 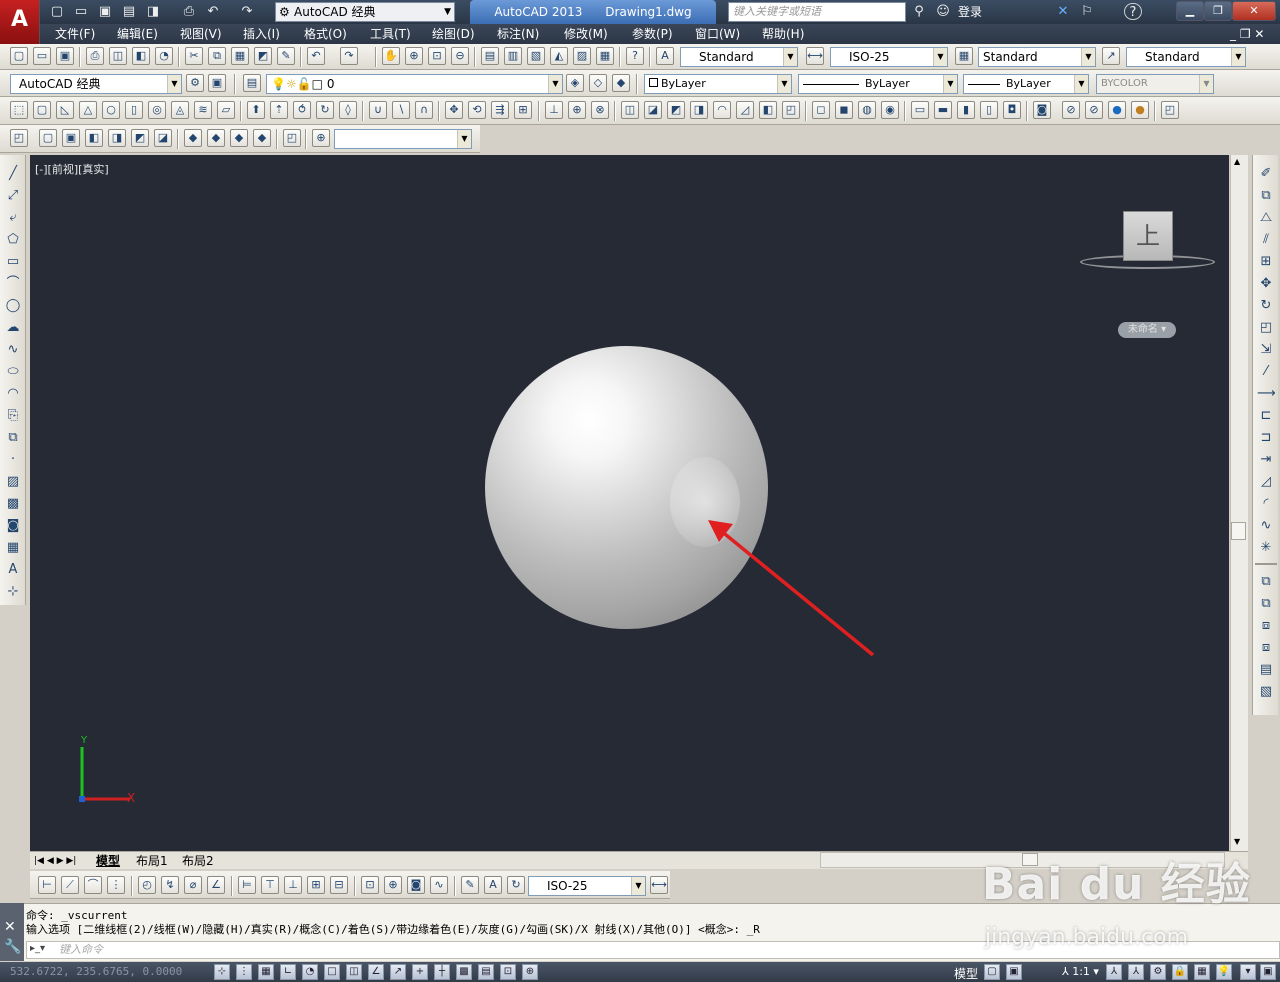 I want to click on dyn-icon: +, so click(x=420, y=972).